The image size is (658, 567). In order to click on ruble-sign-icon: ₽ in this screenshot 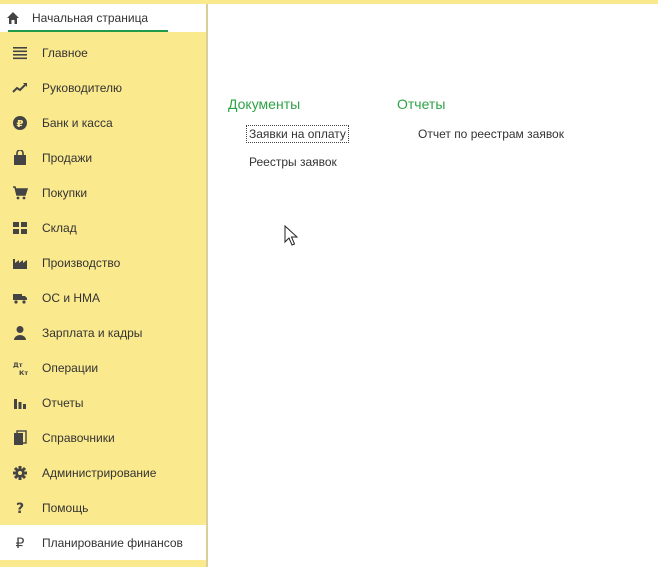, I will do `click(20, 543)`.